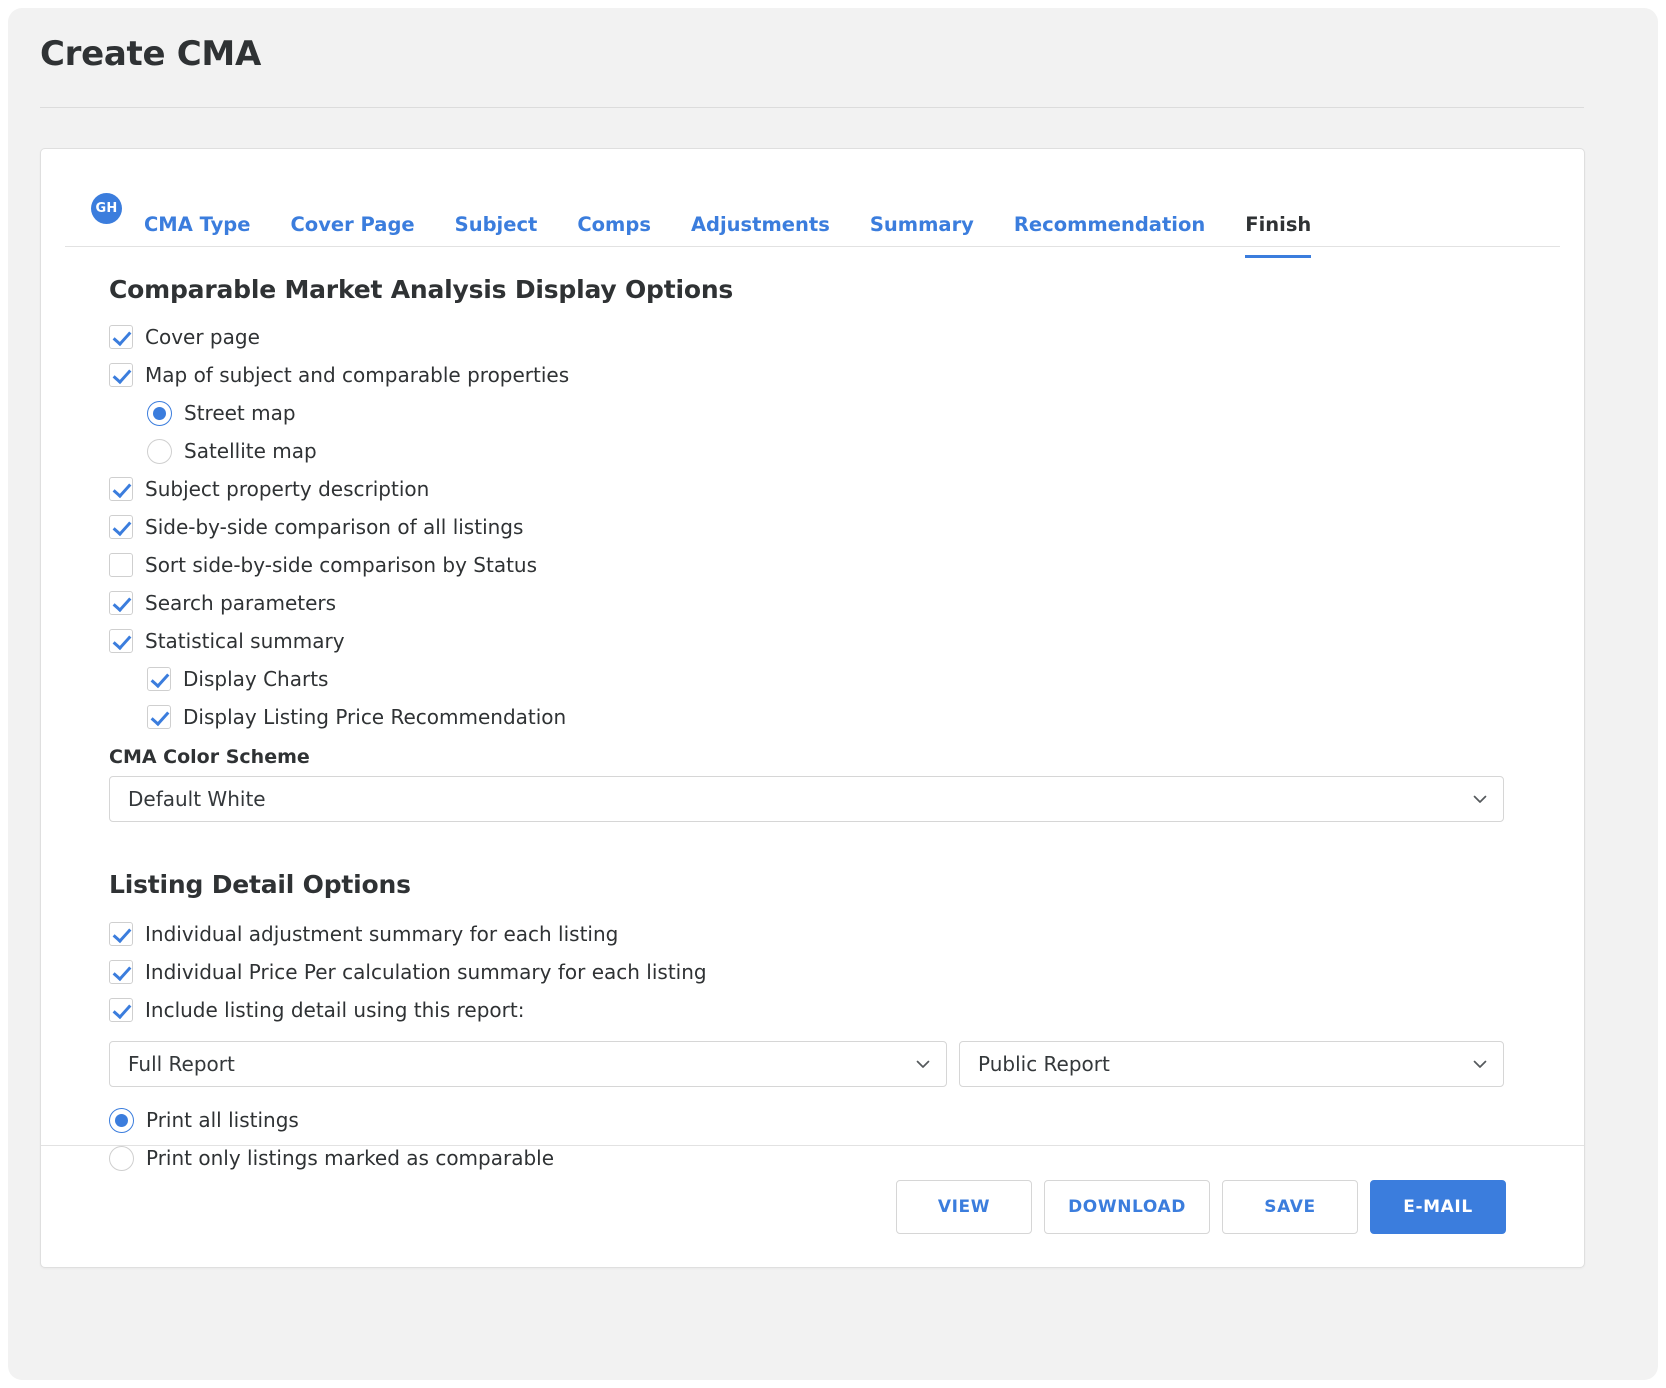 Image resolution: width=1666 pixels, height=1388 pixels. Describe the element at coordinates (964, 1206) in the screenshot. I see `view-button: VIEW` at that location.